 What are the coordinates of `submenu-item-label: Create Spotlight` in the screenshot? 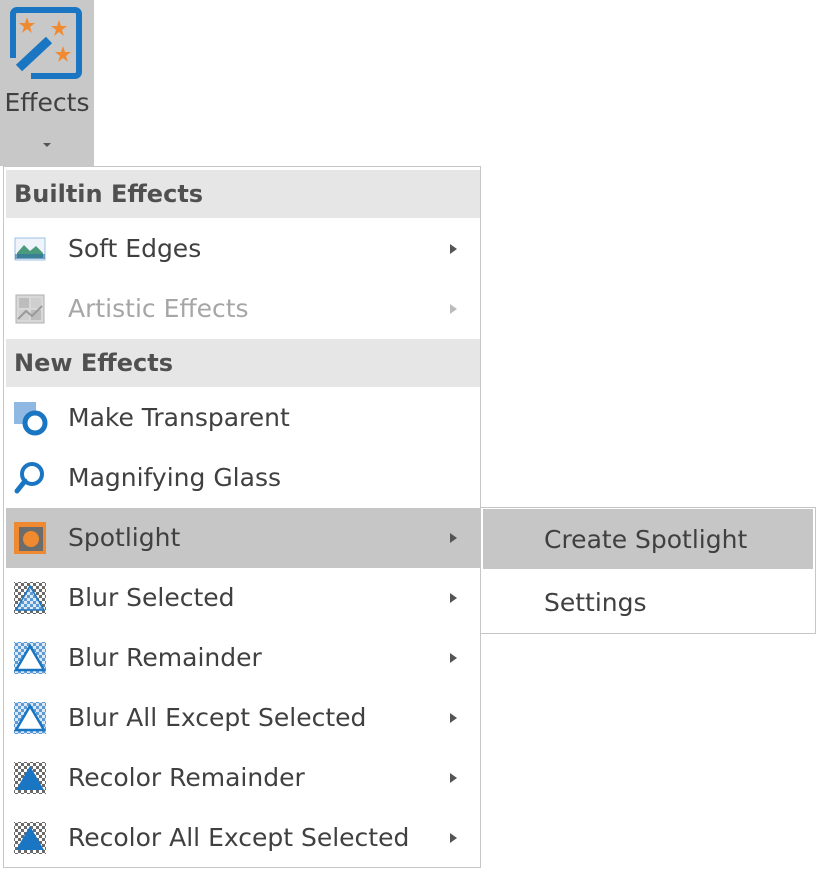 It's located at (646, 539).